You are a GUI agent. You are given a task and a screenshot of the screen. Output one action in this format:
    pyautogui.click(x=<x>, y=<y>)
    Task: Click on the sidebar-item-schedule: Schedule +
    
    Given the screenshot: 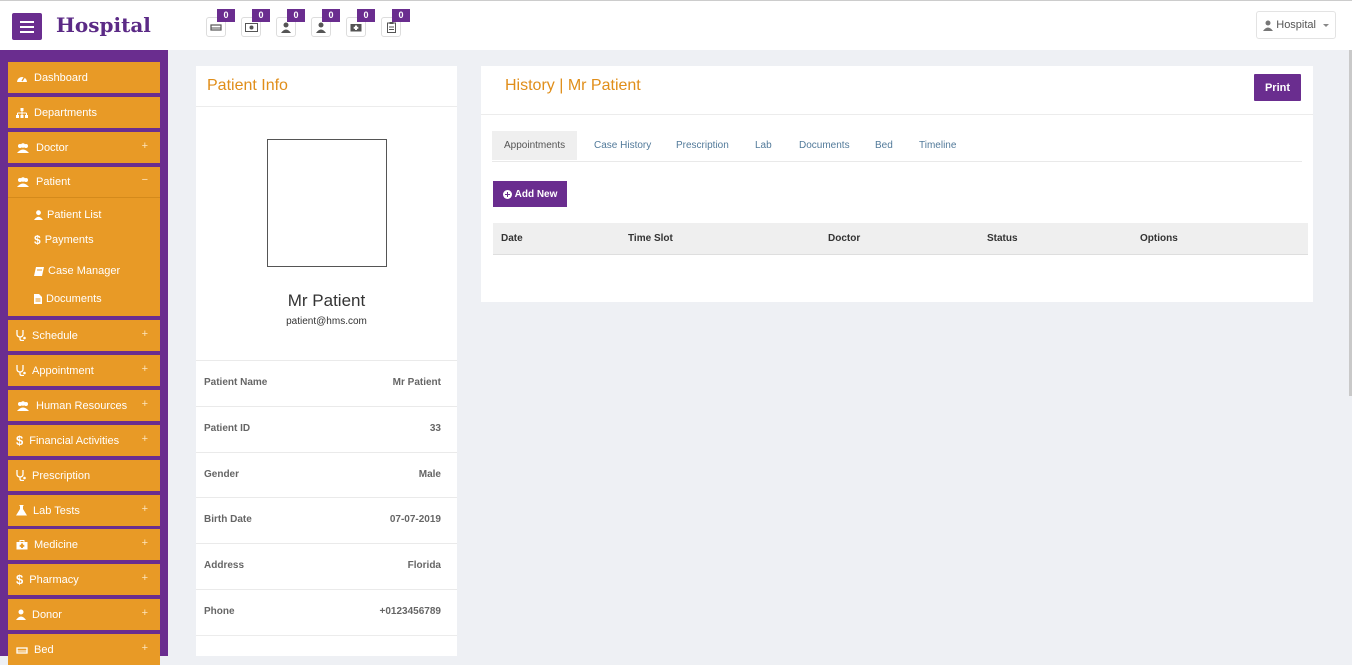 What is the action you would take?
    pyautogui.click(x=84, y=335)
    